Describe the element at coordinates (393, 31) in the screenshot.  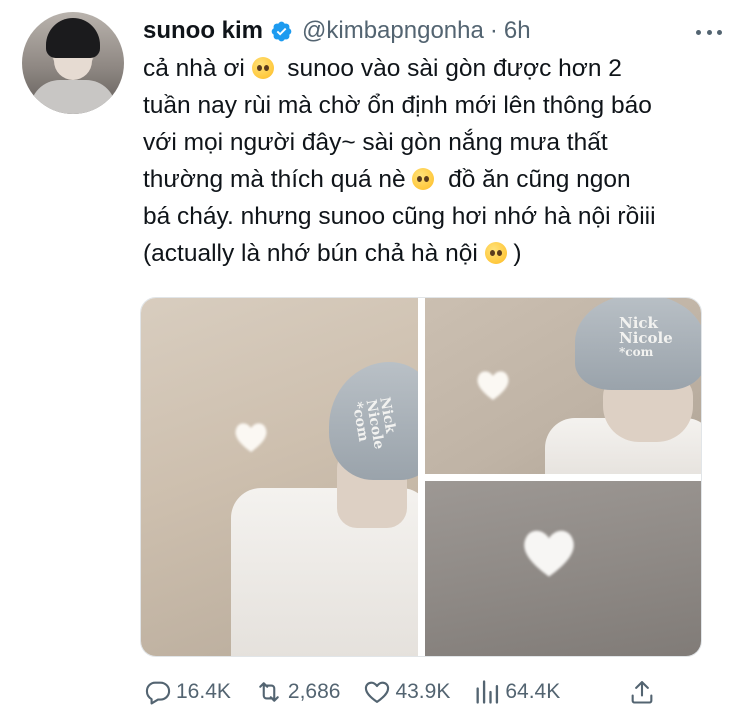
I see `author-handle: @kimbapngonha` at that location.